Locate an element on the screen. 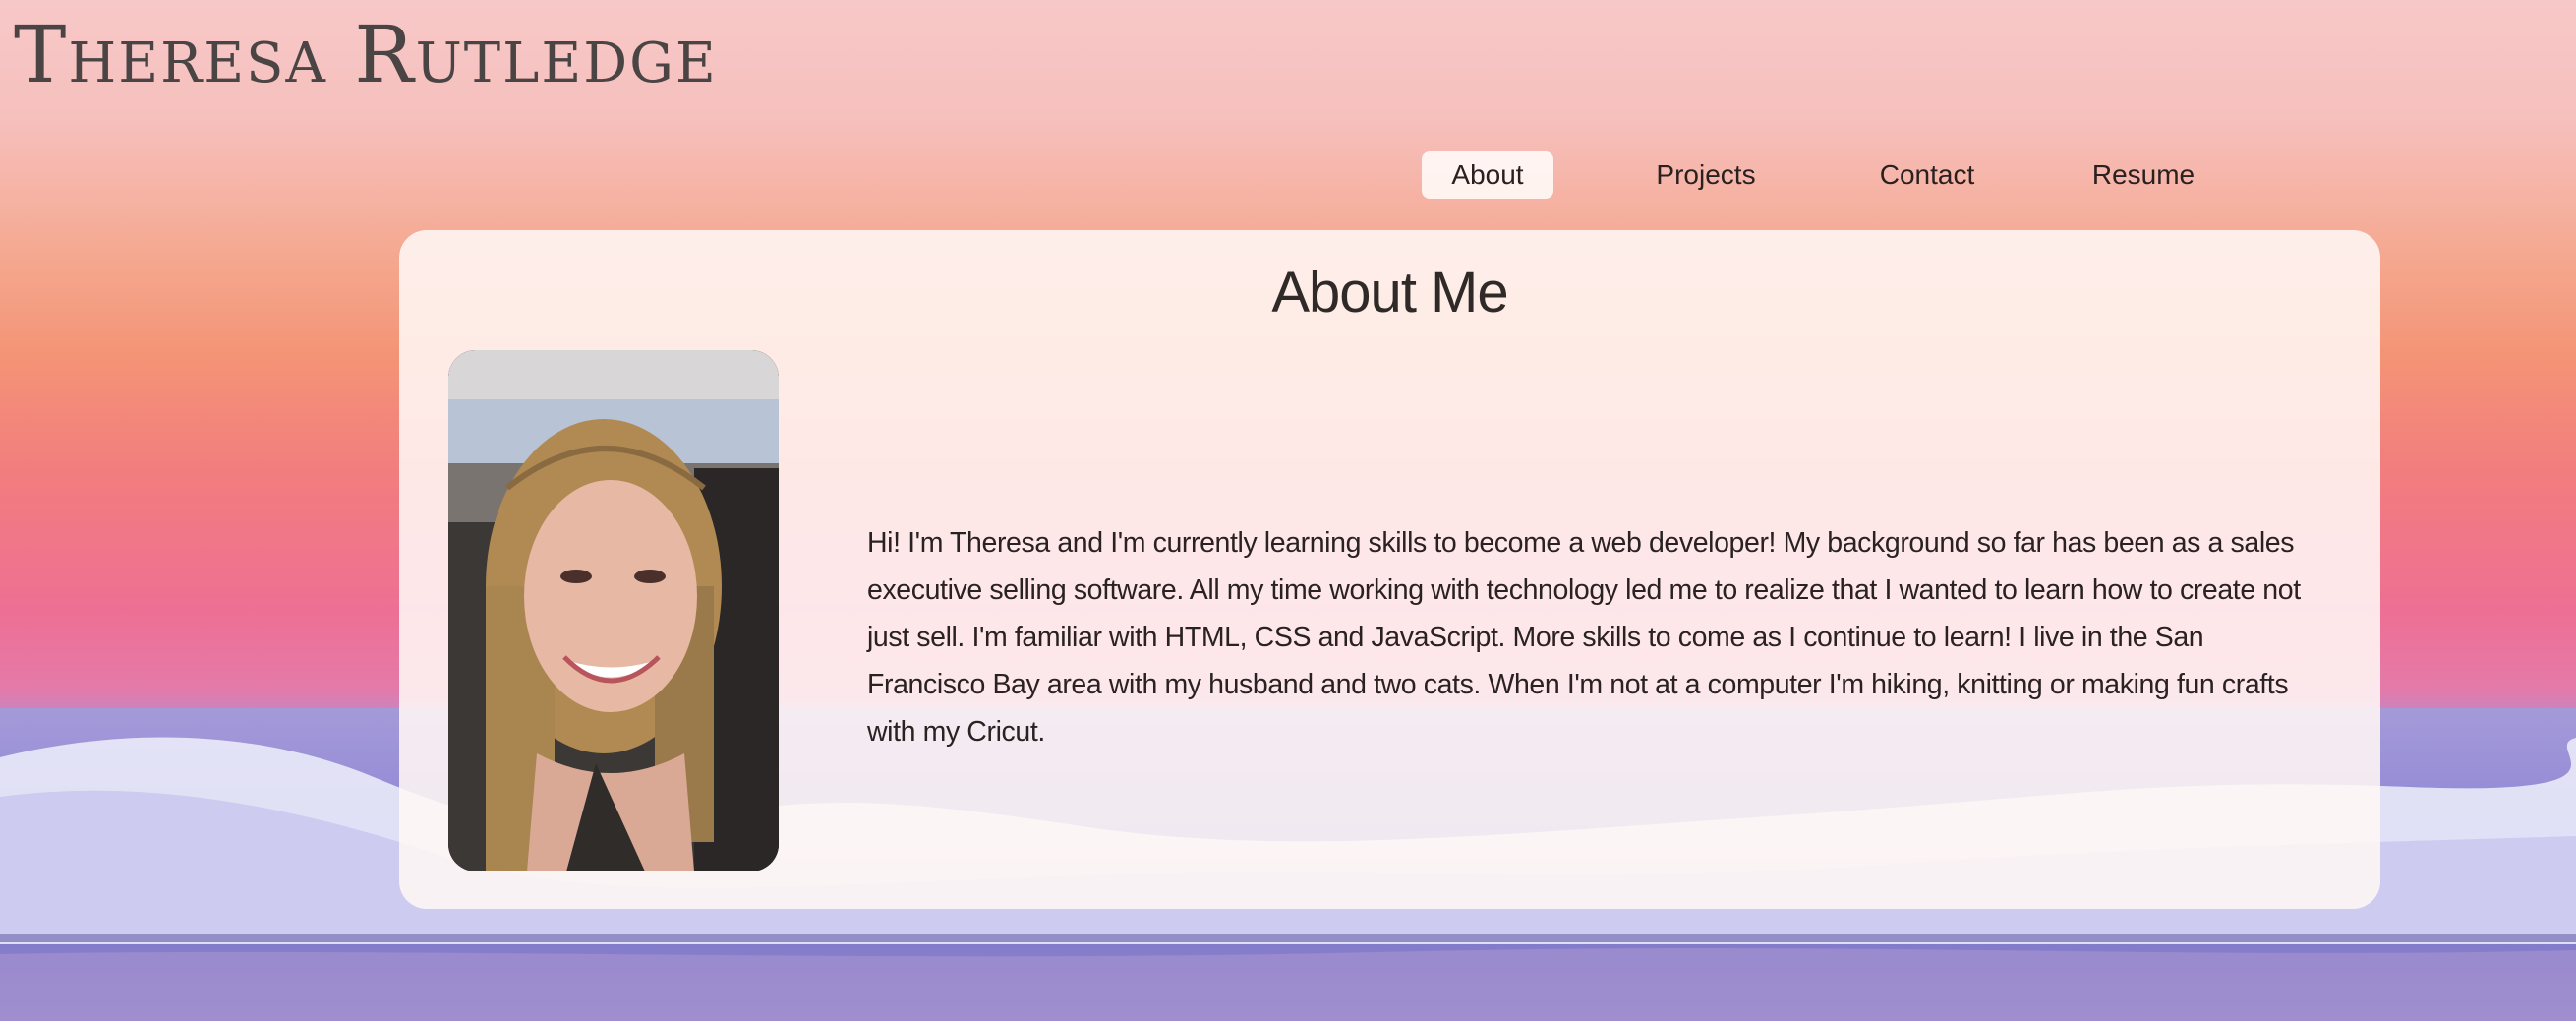 The height and width of the screenshot is (1021, 2576). profile-photo is located at coordinates (613, 610).